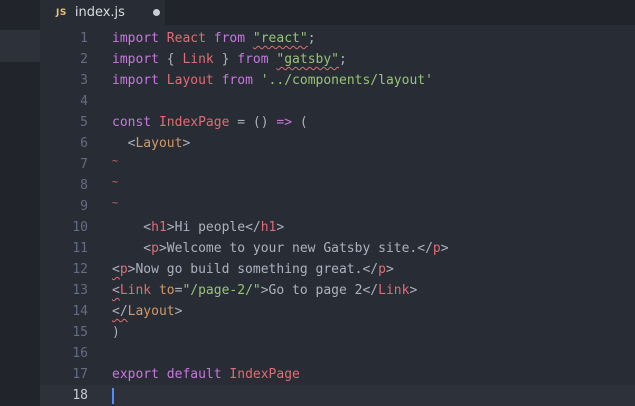  Describe the element at coordinates (337, 185) in the screenshot. I see `code-line: 8 ~` at that location.